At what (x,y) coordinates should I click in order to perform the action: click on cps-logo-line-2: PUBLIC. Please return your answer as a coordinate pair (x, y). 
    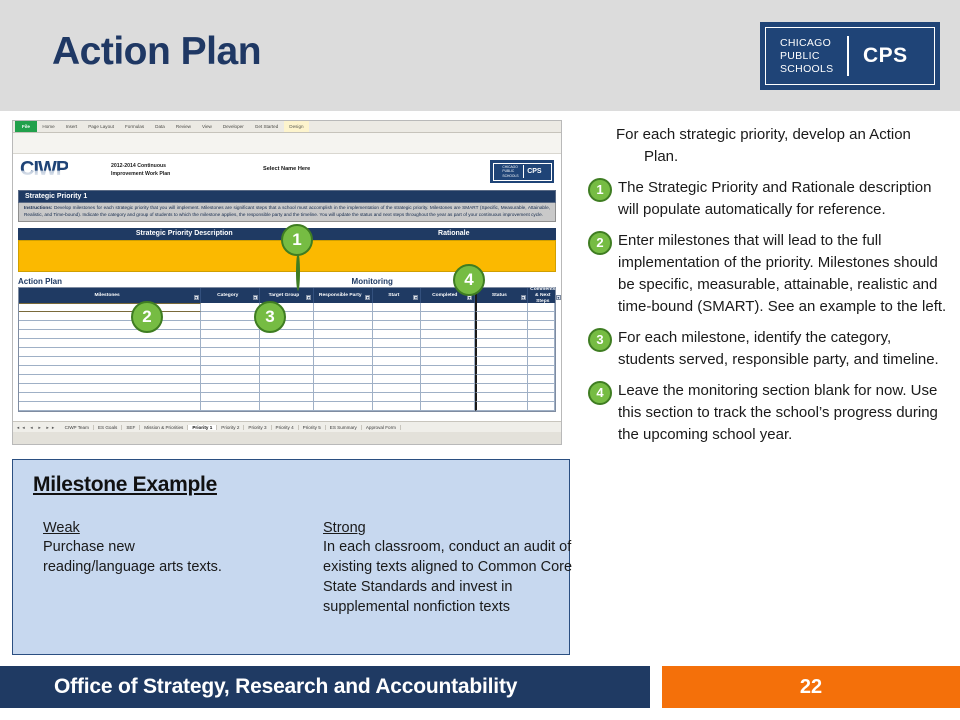
    Looking at the image, I should click on (800, 55).